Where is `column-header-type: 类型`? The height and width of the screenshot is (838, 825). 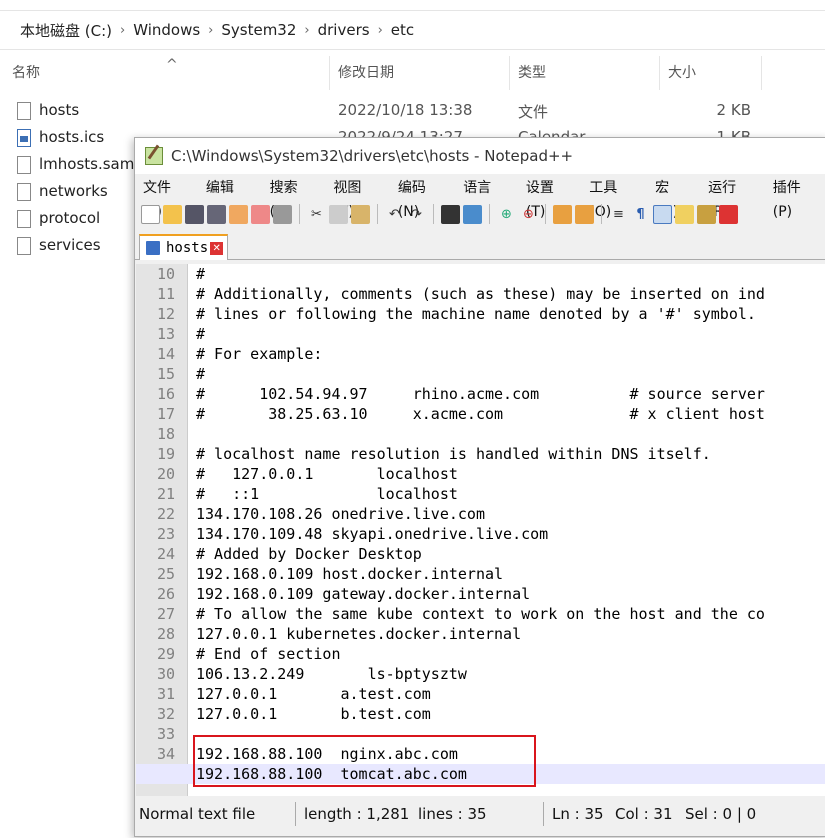 column-header-type: 类型 is located at coordinates (585, 73).